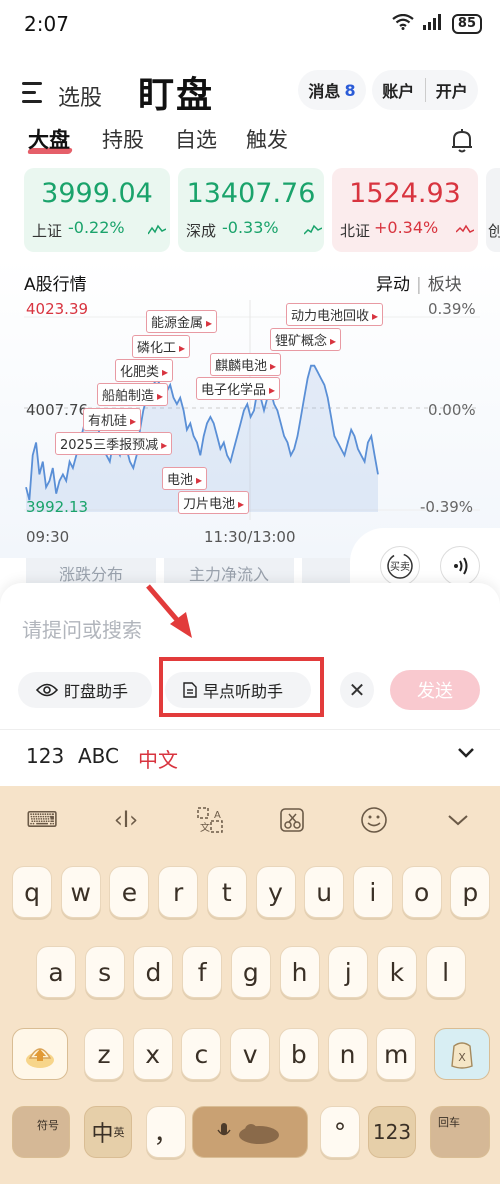 This screenshot has width=500, height=1184. I want to click on key-c: c, so click(201, 1054).